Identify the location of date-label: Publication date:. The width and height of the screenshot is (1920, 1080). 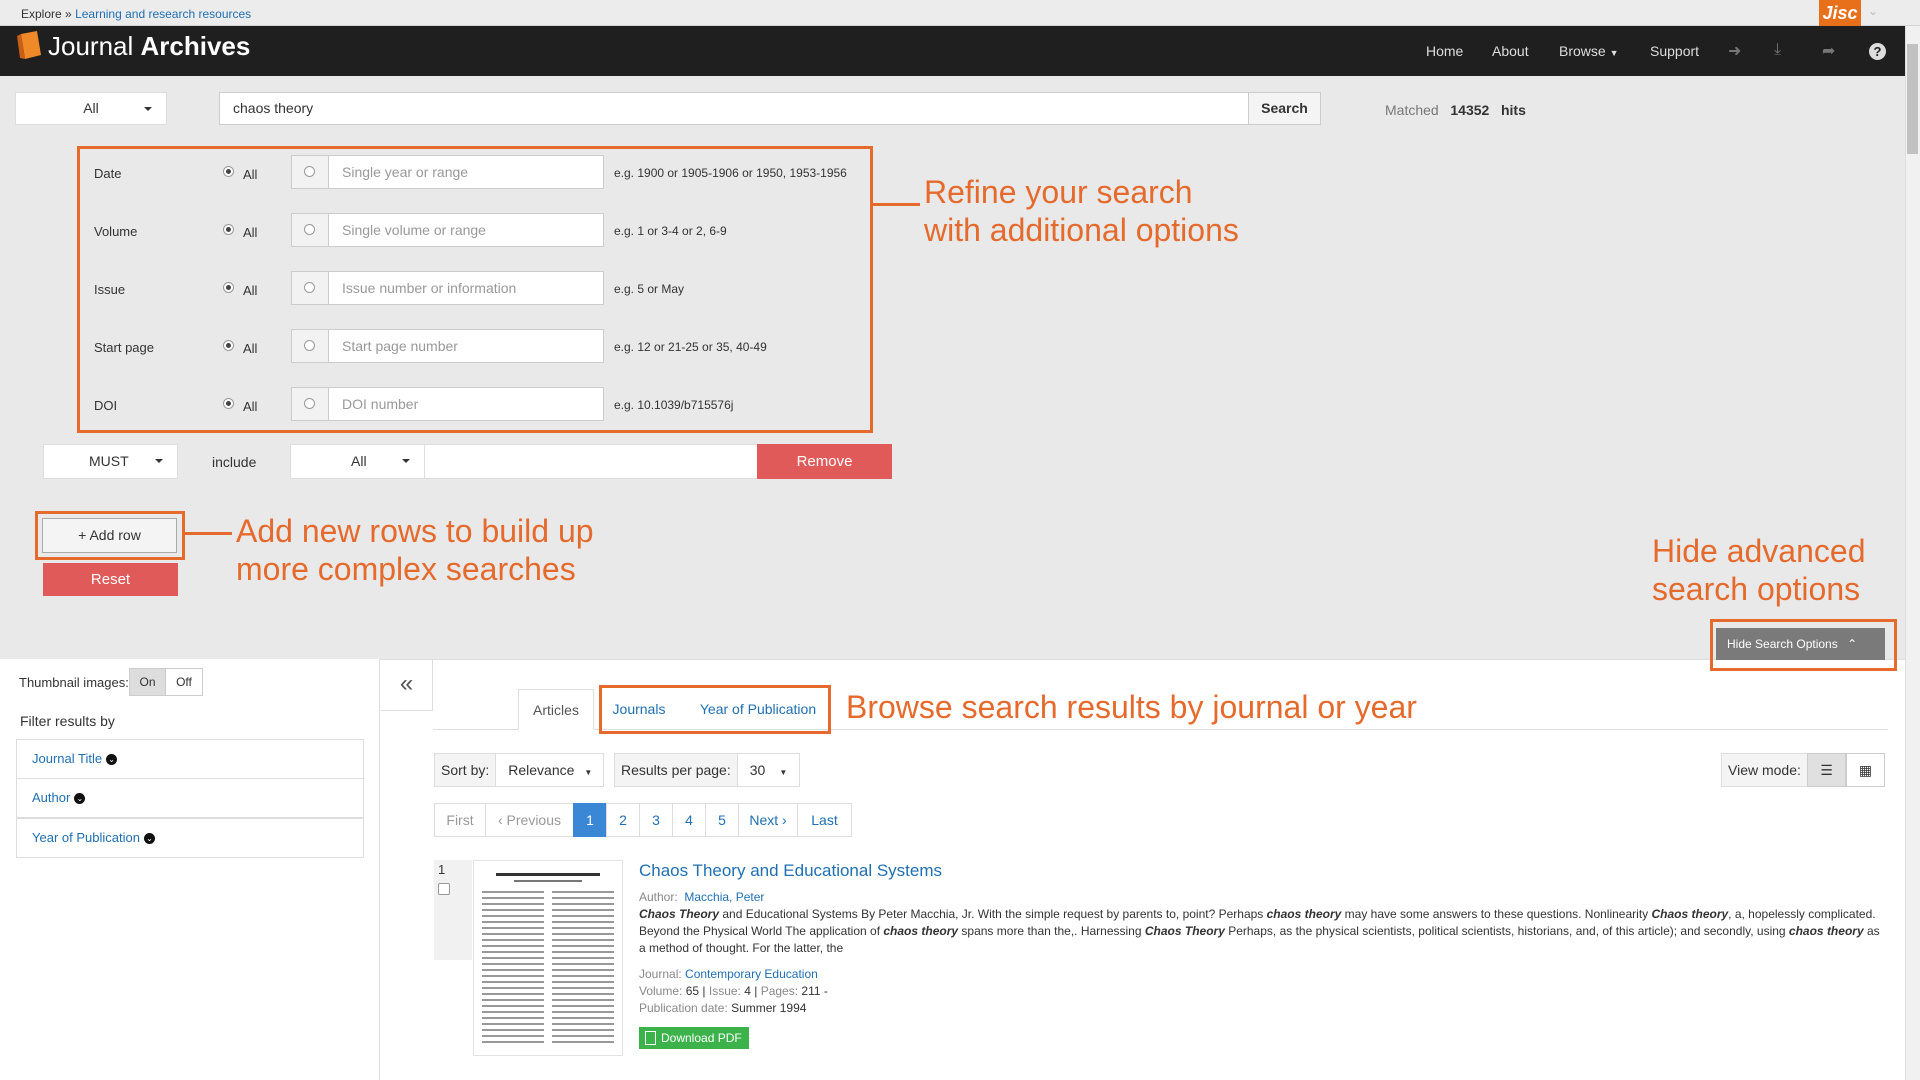
(683, 1008).